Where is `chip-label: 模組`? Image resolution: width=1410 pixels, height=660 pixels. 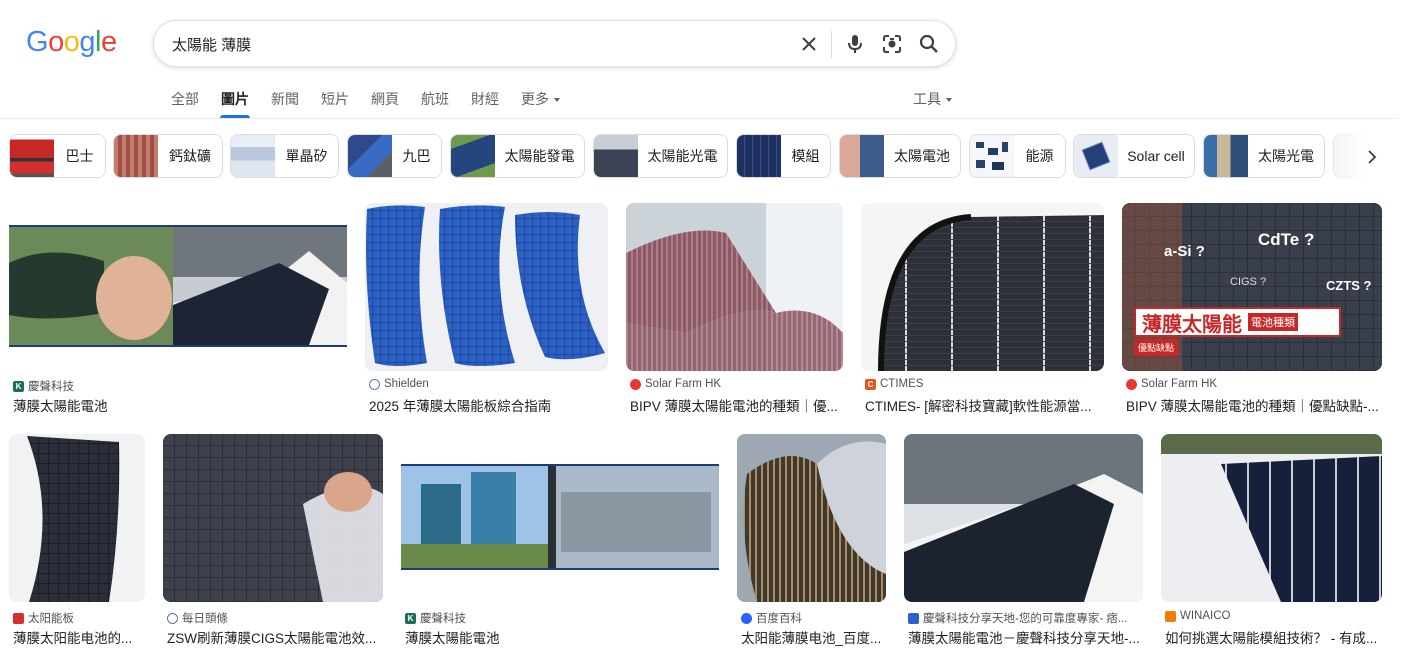
chip-label: 模組 is located at coordinates (805, 156).